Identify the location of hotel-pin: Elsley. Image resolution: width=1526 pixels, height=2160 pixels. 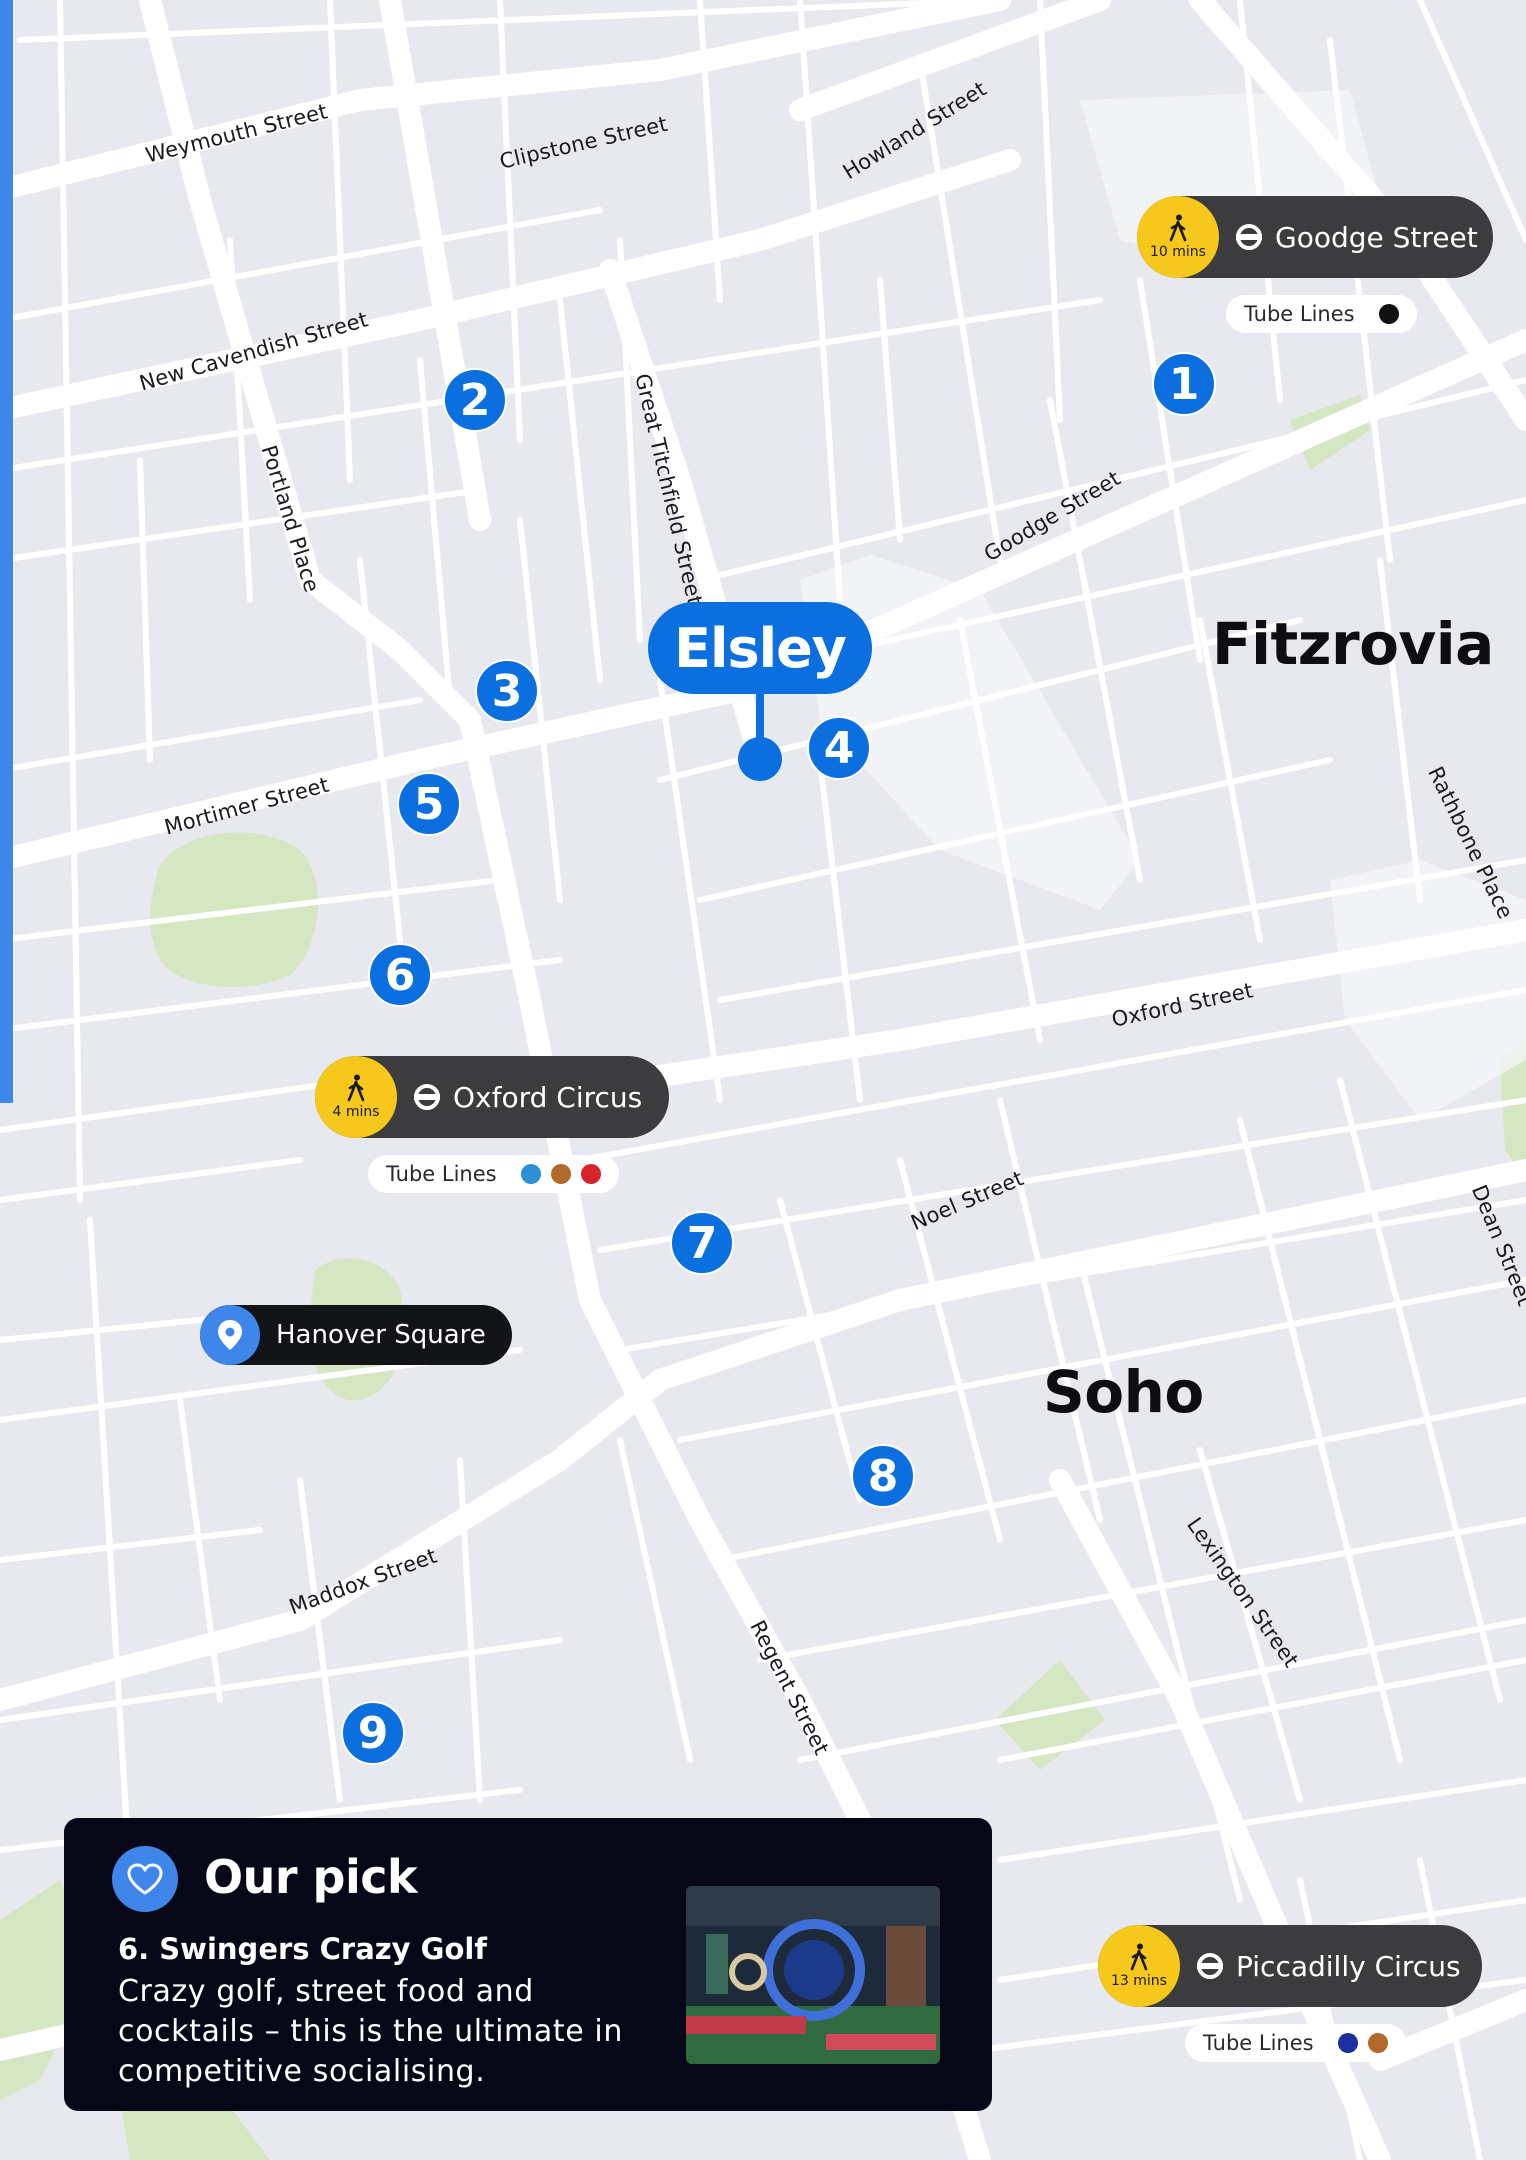
(760, 650).